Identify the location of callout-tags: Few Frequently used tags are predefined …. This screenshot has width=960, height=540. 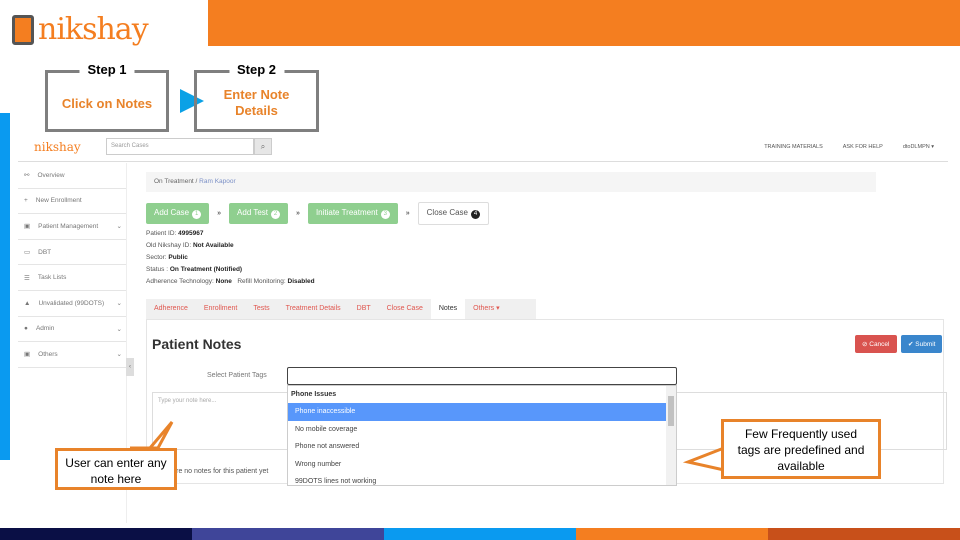
(801, 449).